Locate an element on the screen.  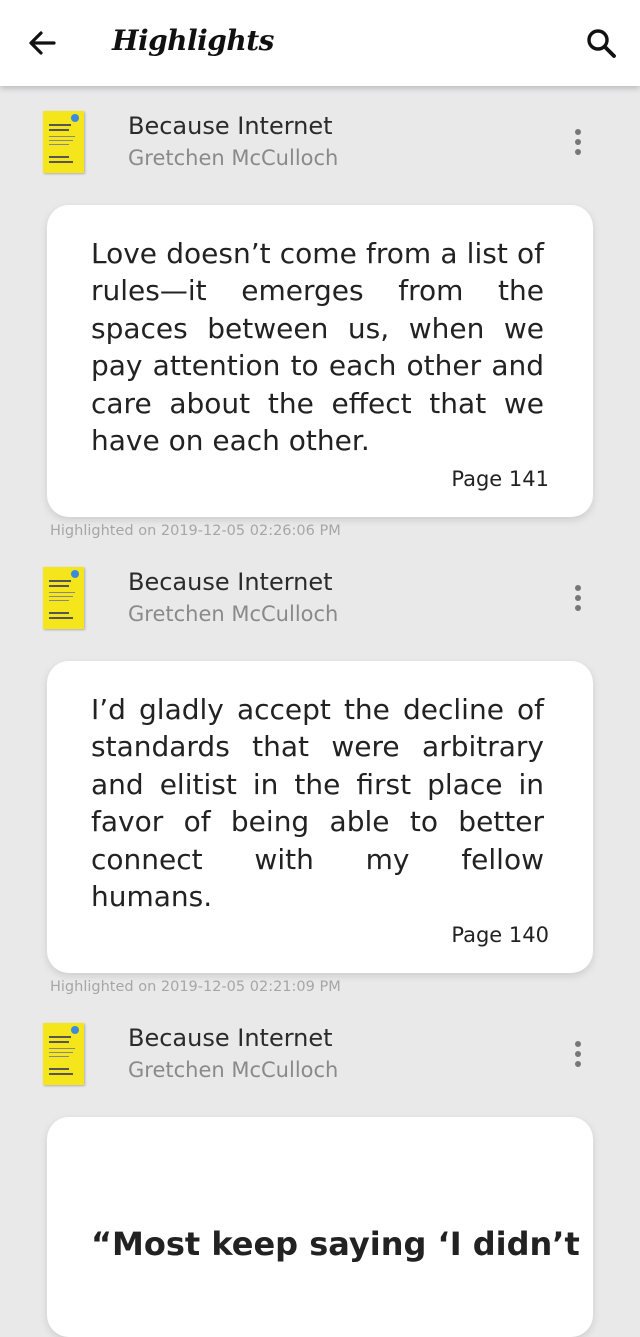
page-number: Page 141 is located at coordinates (500, 479).